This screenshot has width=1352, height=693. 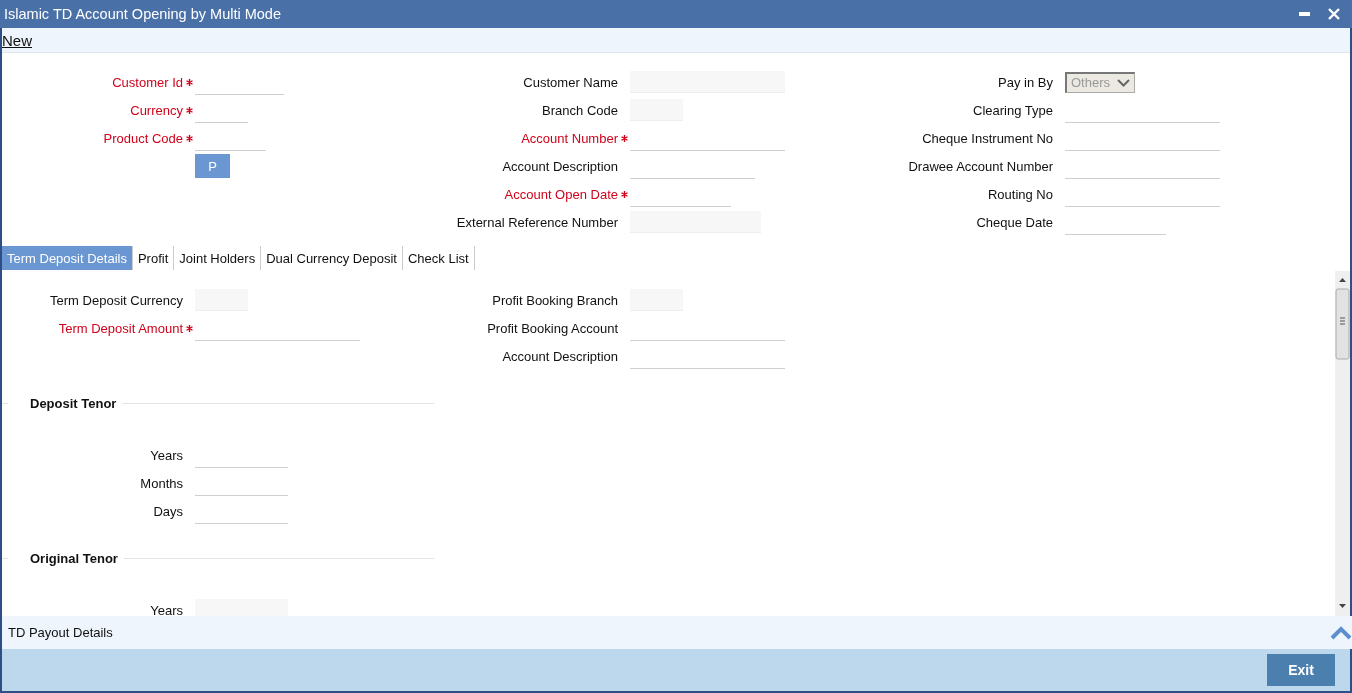 I want to click on field-label: Routing No, so click(x=1019, y=194).